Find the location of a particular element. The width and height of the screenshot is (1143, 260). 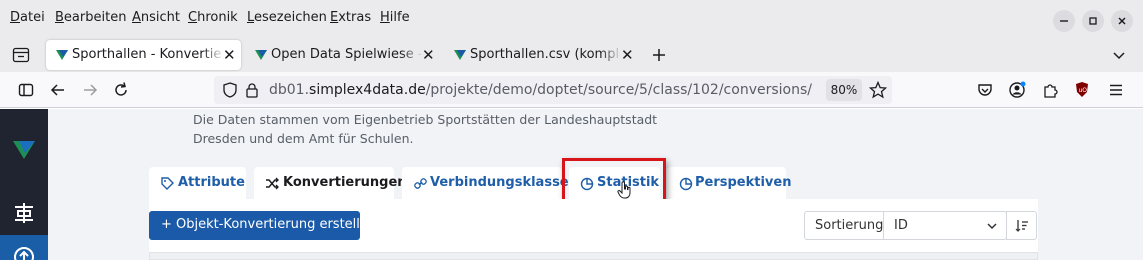

sidebar-item-active is located at coordinates (24, 247).